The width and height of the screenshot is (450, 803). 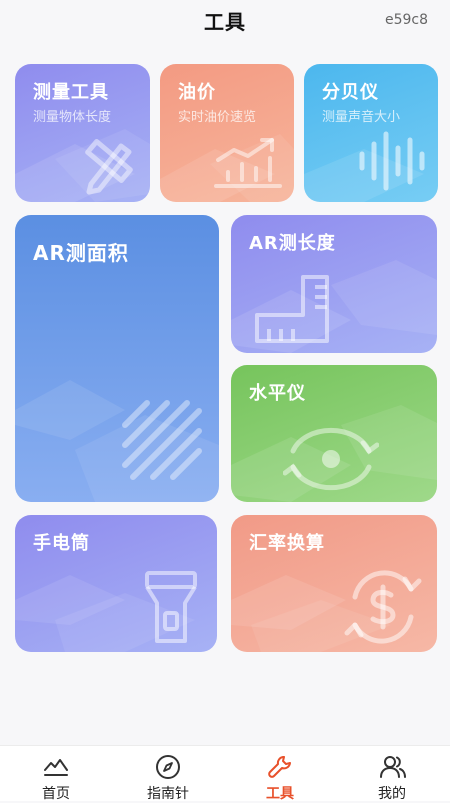 I want to click on measure-tool-label: 测量工具, so click(x=71, y=92).